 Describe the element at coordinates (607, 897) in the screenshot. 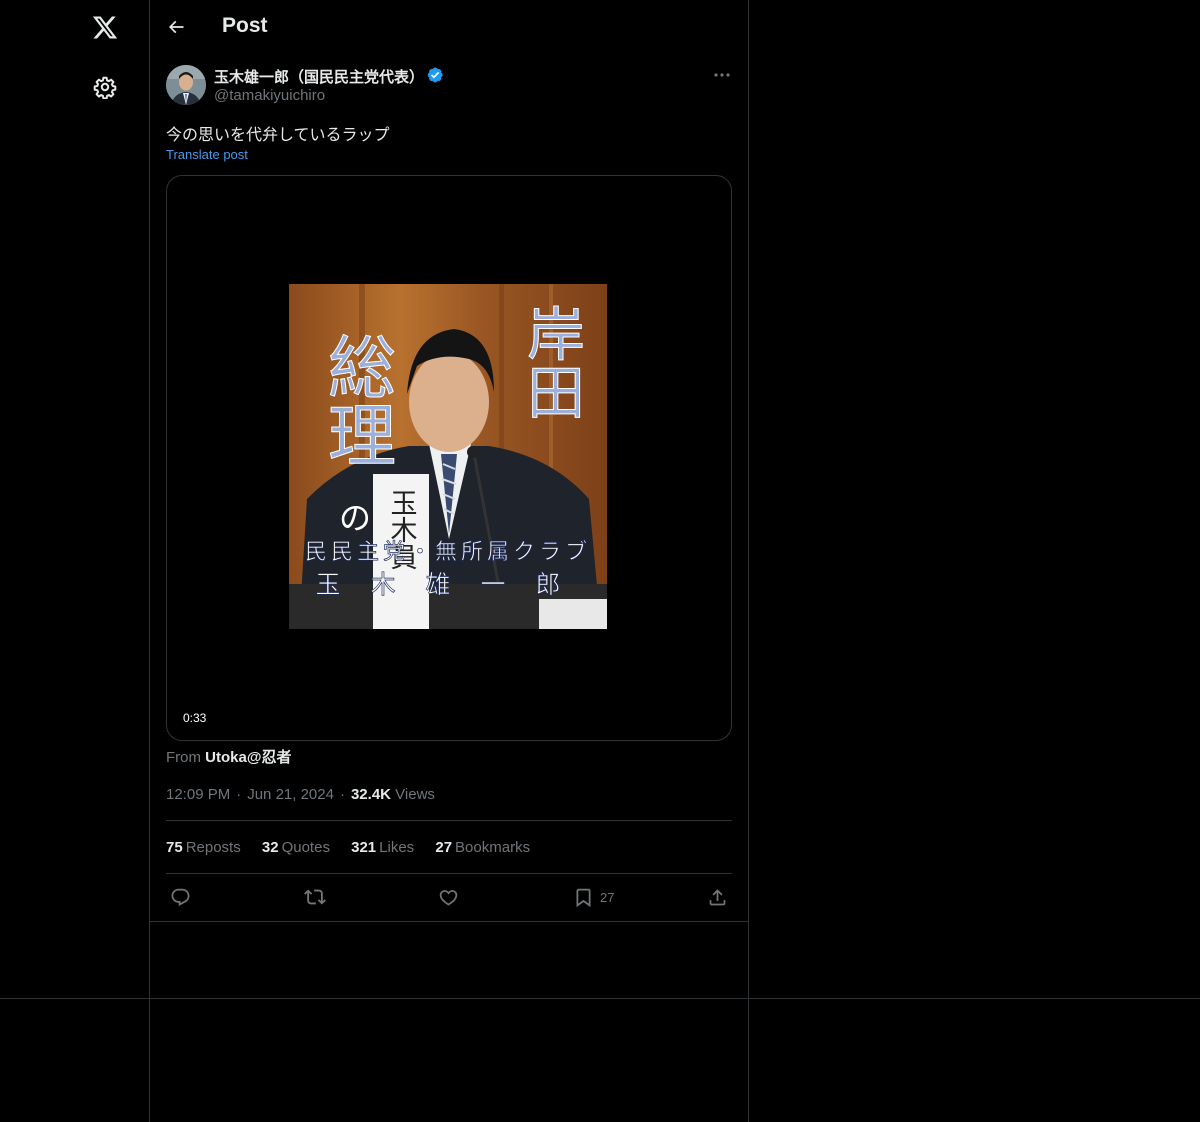

I see `bookmark-count: 27` at that location.